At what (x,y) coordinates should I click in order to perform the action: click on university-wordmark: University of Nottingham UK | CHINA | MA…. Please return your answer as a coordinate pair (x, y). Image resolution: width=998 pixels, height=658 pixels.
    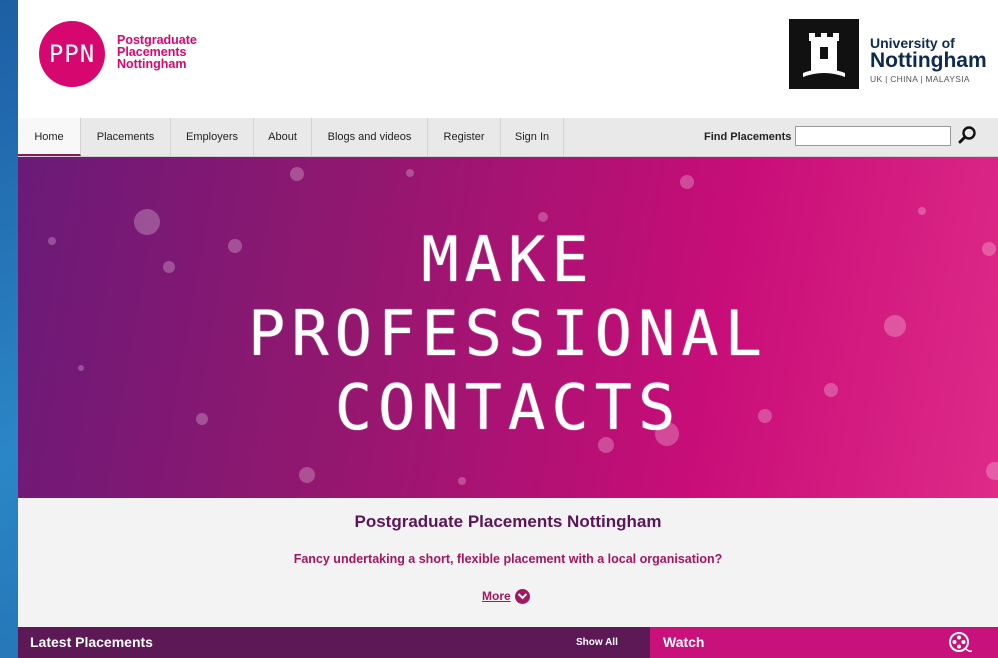
    Looking at the image, I should click on (928, 60).